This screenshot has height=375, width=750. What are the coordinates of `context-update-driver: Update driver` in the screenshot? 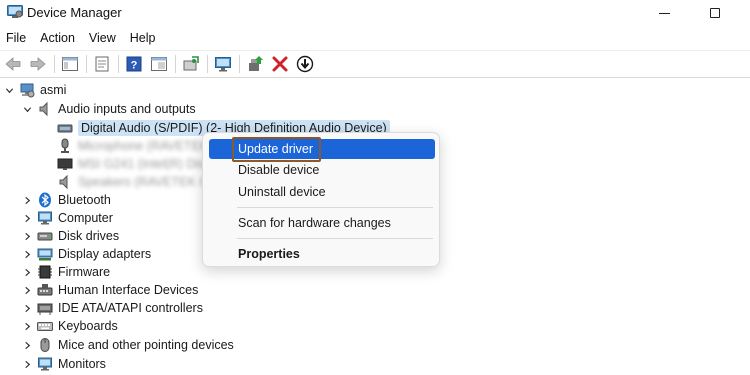 It's located at (322, 149).